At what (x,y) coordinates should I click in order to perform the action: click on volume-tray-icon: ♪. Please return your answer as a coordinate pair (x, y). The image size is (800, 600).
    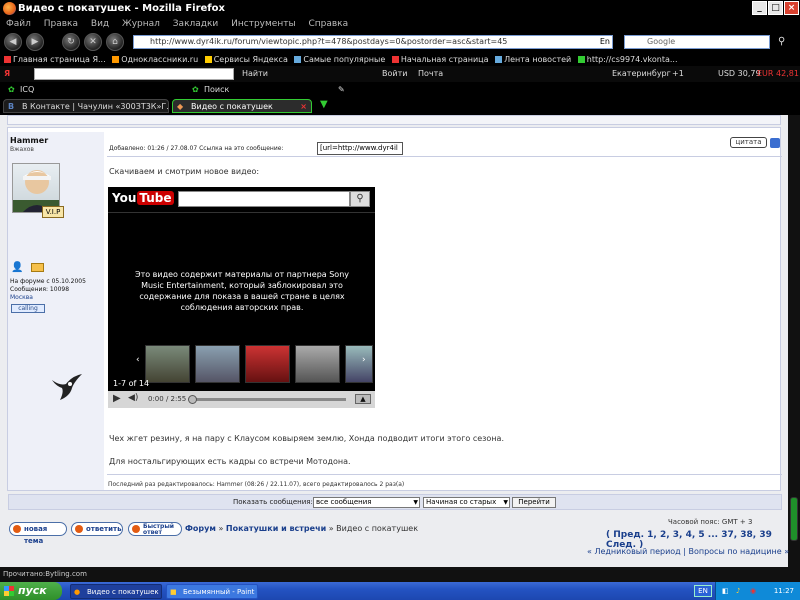
    Looking at the image, I should click on (738, 591).